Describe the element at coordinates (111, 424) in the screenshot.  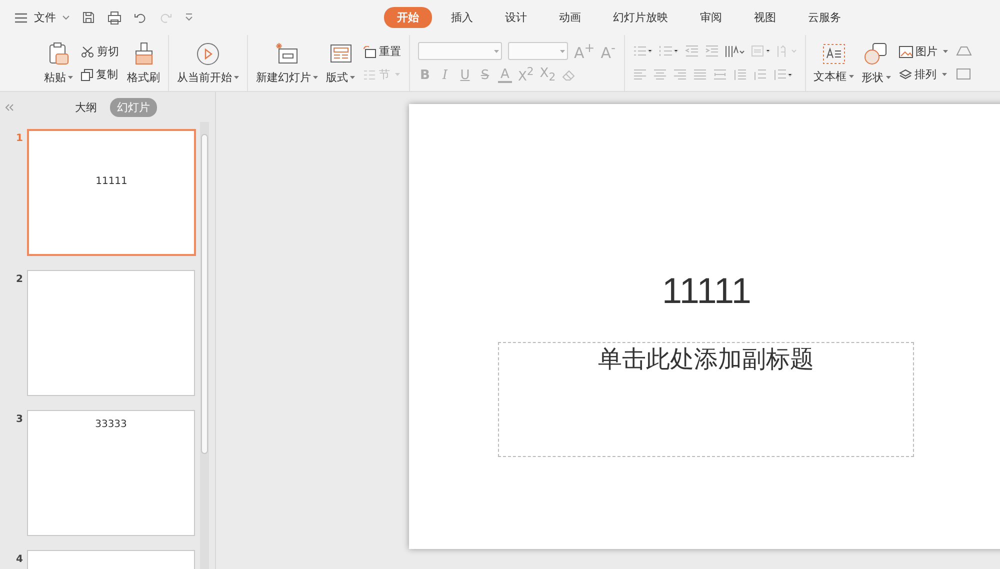
I see `thumbnail-text: 33333` at that location.